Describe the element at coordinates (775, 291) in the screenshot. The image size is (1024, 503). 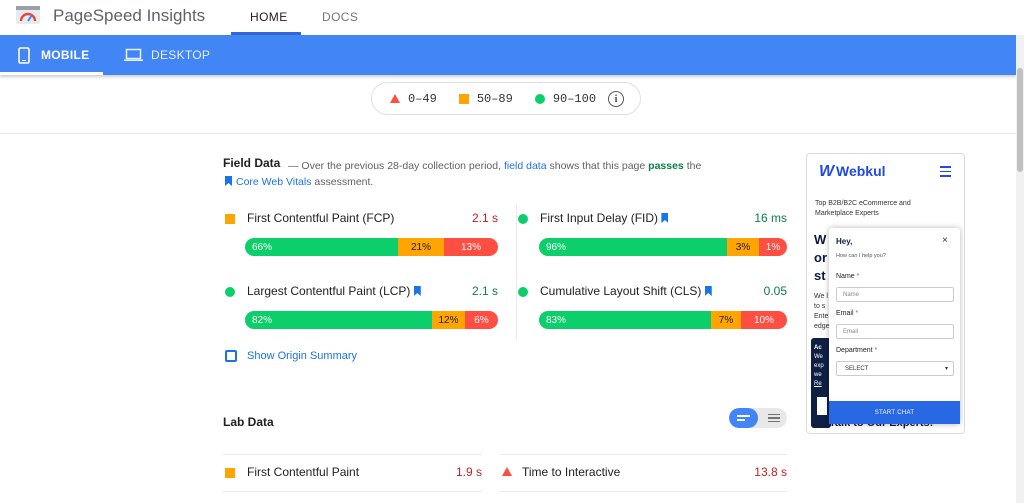
I see `metric-value: 0.05` at that location.